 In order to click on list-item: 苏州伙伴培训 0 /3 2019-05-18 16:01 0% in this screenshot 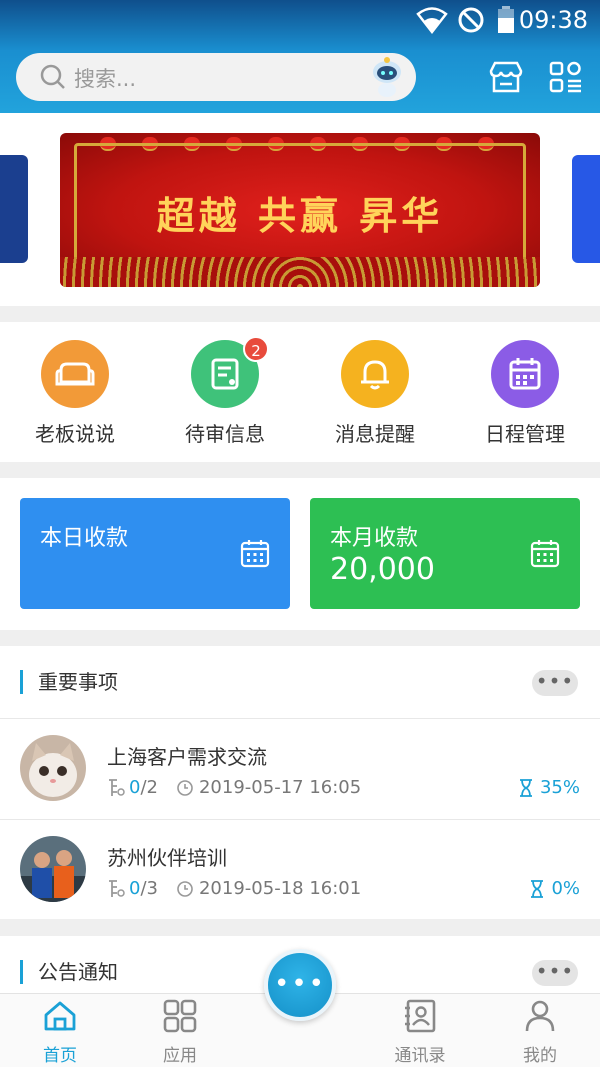, I will do `click(300, 869)`.